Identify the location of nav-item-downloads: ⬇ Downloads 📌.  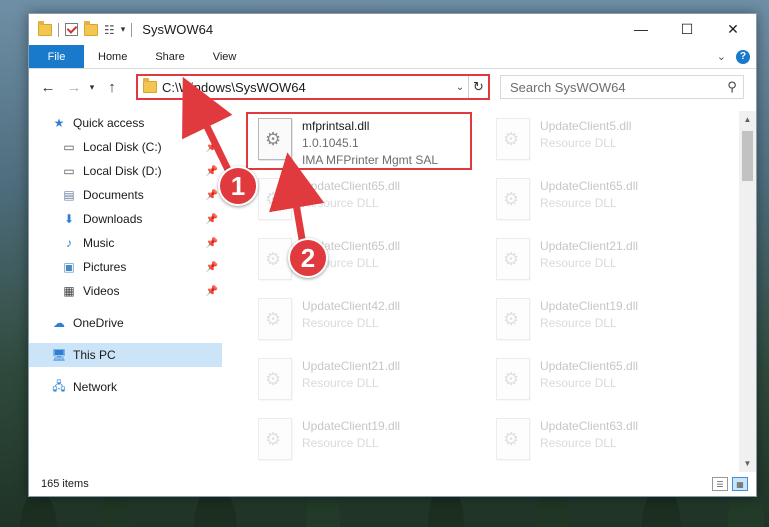
(125, 219).